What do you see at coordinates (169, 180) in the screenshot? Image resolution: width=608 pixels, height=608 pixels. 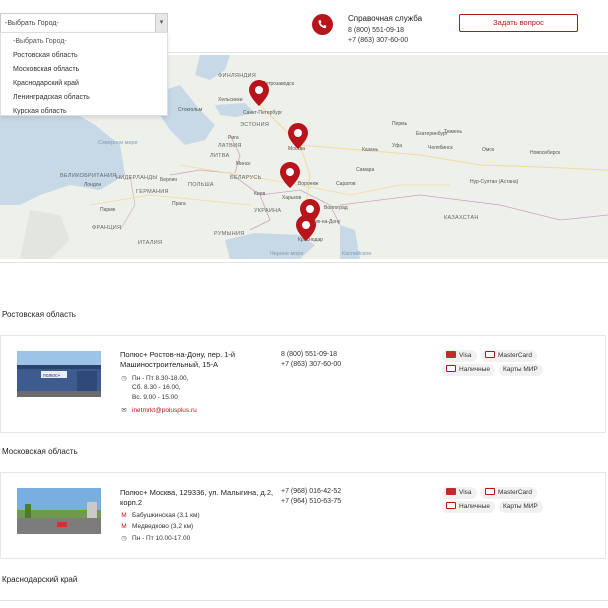 I see `map-label-berlin: Берлин` at bounding box center [169, 180].